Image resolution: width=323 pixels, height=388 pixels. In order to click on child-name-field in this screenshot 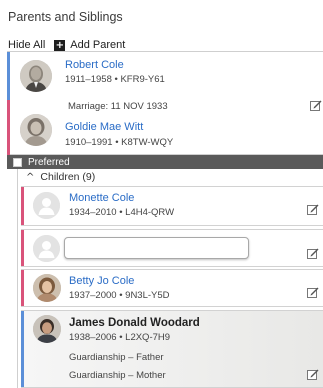, I will do `click(156, 248)`.